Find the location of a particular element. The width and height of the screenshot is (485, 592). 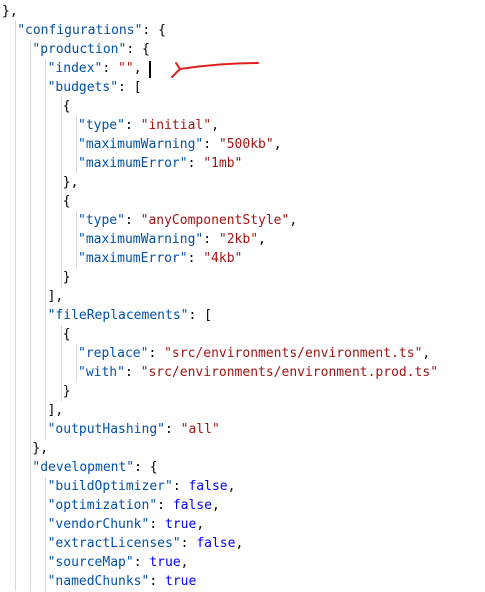

code-line: "type": "anyComponentStyle", is located at coordinates (242, 220).